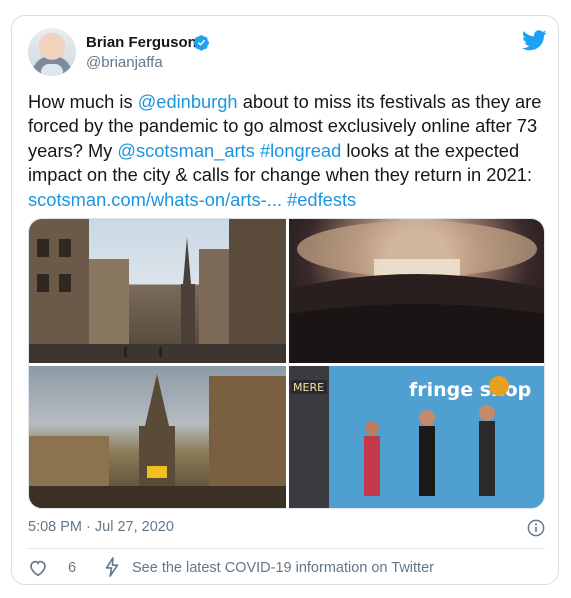 The image size is (571, 598). Describe the element at coordinates (201, 43) in the screenshot. I see `verified-badge-icon` at that location.